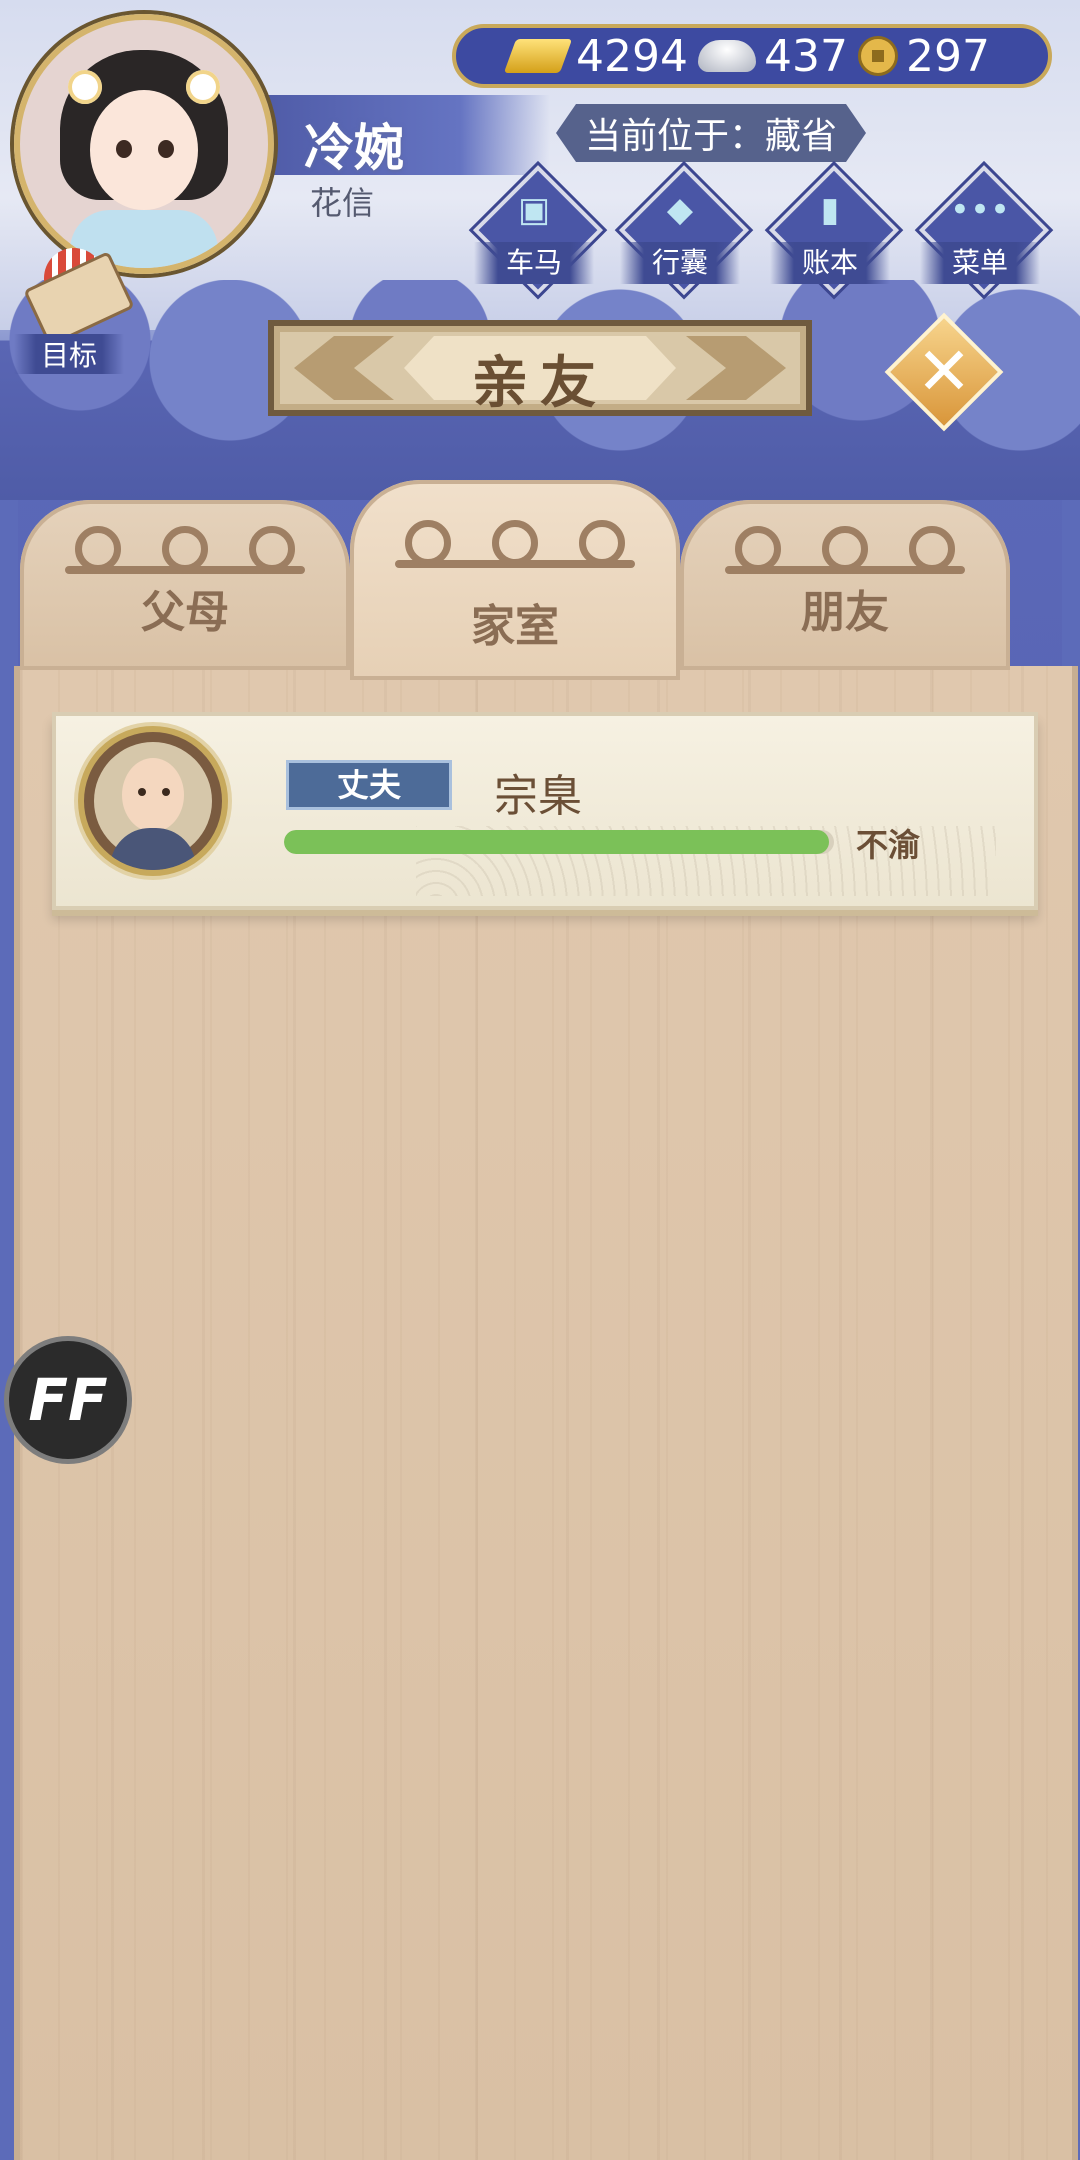  What do you see at coordinates (534, 210) in the screenshot?
I see `carriage-icon: ▣` at bounding box center [534, 210].